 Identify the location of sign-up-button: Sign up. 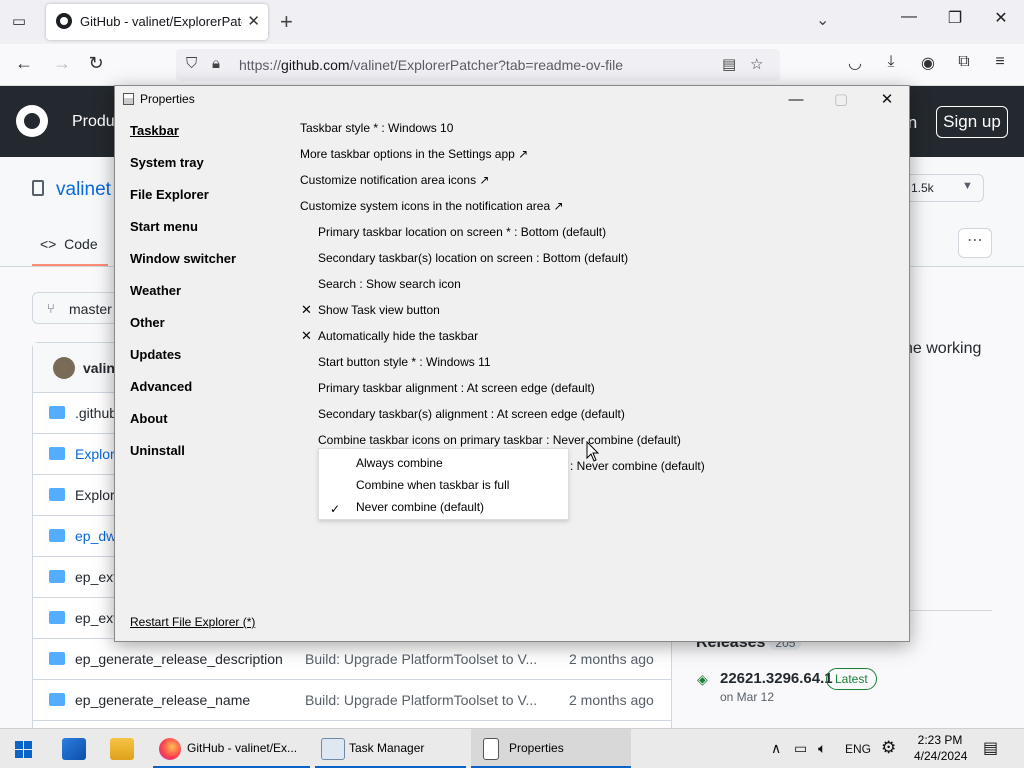
(972, 122).